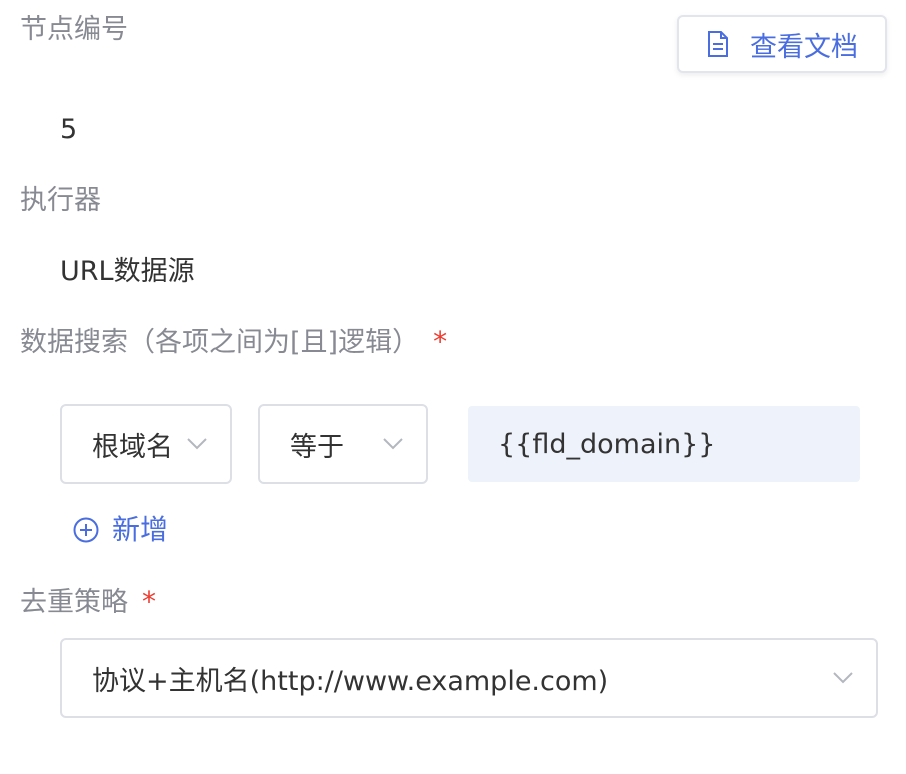 This screenshot has width=906, height=774. I want to click on executor-label: 执行器, so click(60, 200).